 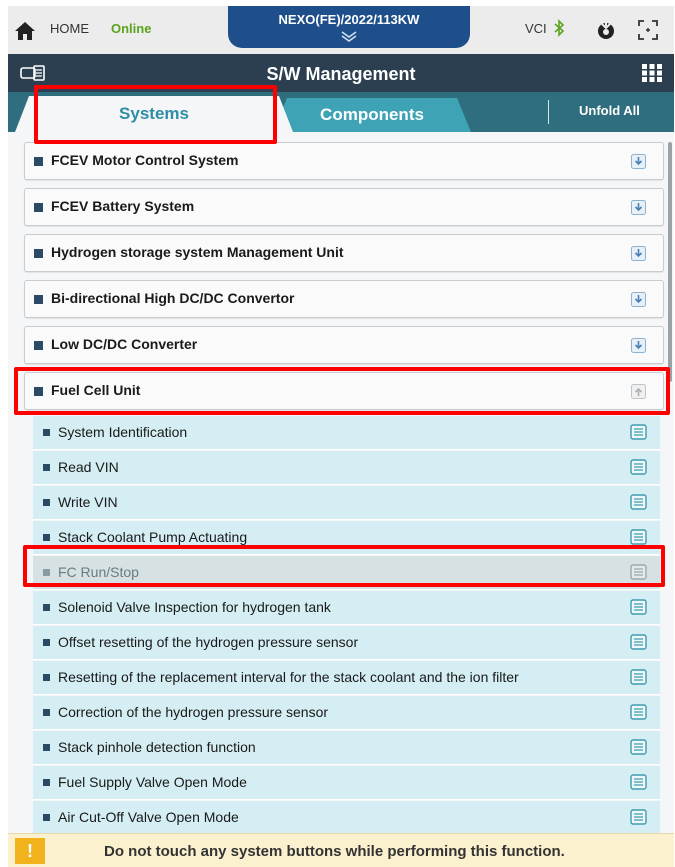 I want to click on system-label: Bi-directional High DC/DC Convertor, so click(x=173, y=298).